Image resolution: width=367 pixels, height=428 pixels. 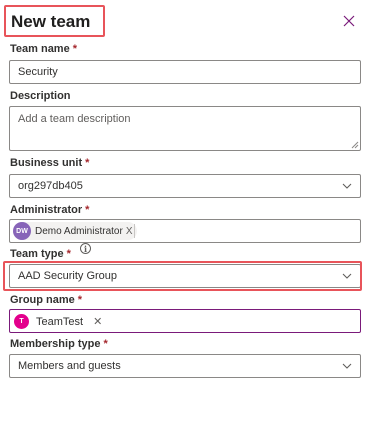 I want to click on administrator-label: Administrator *, so click(x=50, y=210).